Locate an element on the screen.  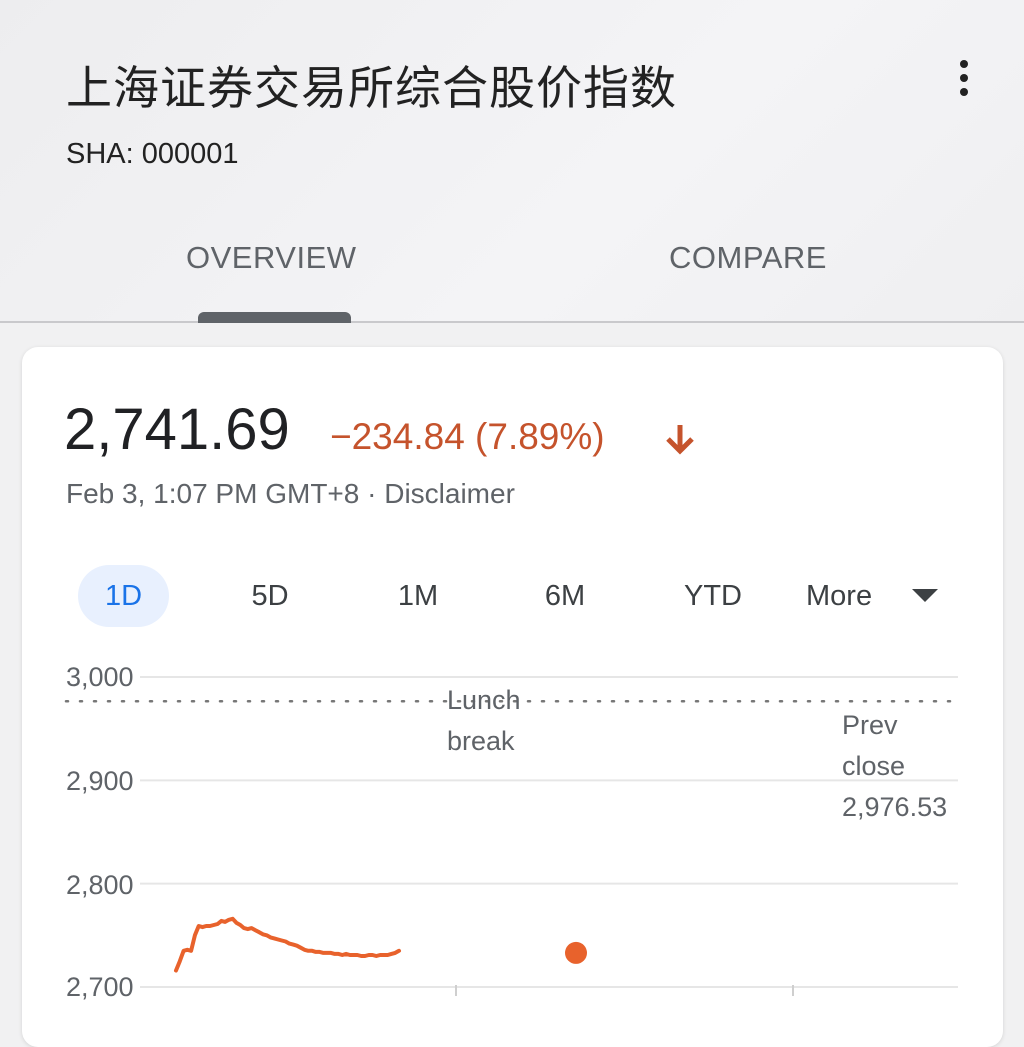
y-axis-tick-label: 2,700 is located at coordinates (100, 987).